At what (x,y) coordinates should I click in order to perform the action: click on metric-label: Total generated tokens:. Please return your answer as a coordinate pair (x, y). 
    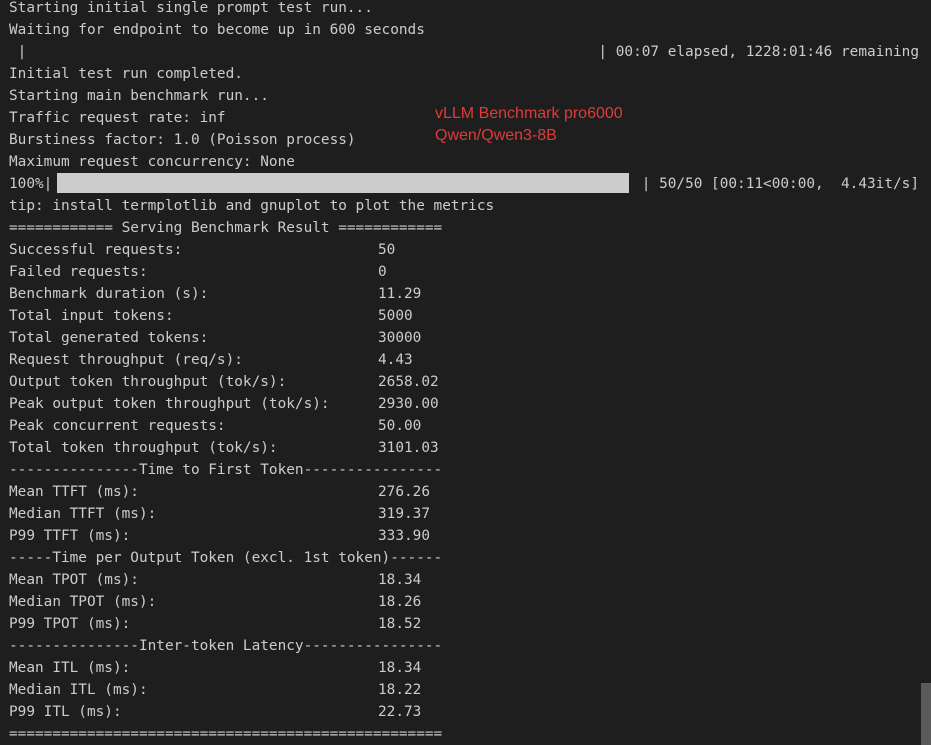
    Looking at the image, I should click on (109, 338).